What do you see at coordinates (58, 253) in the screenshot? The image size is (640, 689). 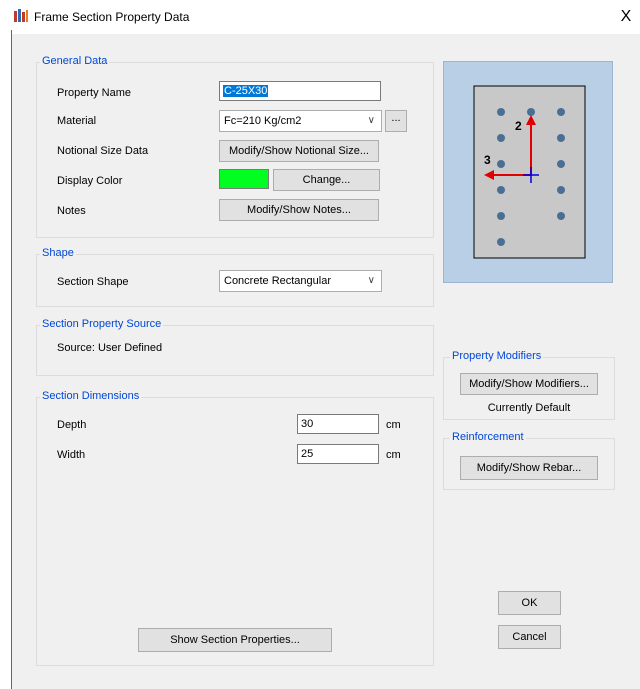 I see `shape-legend: Shape` at bounding box center [58, 253].